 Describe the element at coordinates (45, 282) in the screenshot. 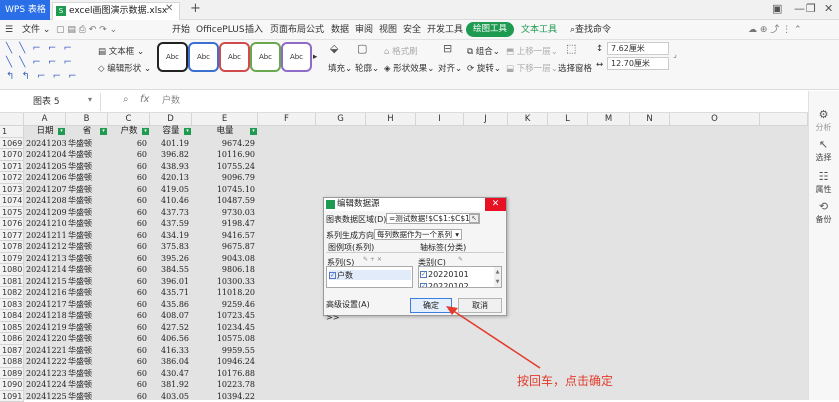

I see `cell-date: 20241215` at that location.